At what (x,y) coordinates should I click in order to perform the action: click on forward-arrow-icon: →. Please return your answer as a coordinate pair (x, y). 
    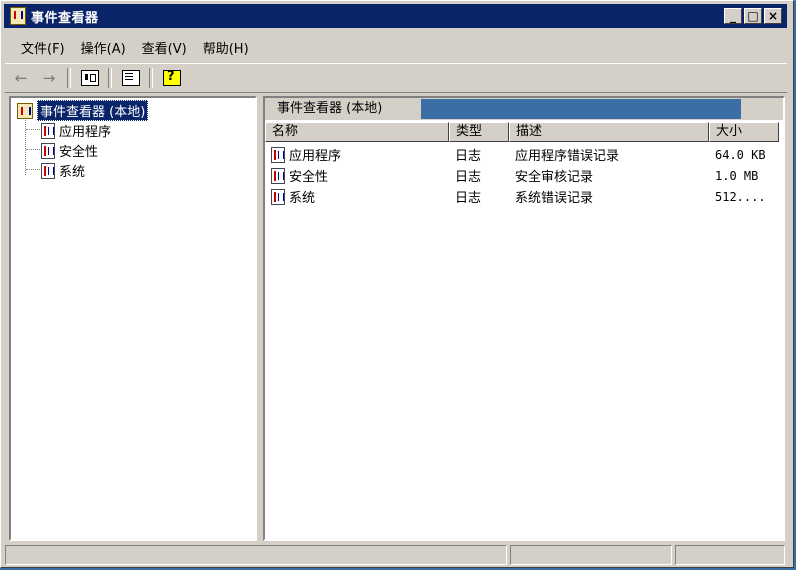
    Looking at the image, I should click on (49, 78).